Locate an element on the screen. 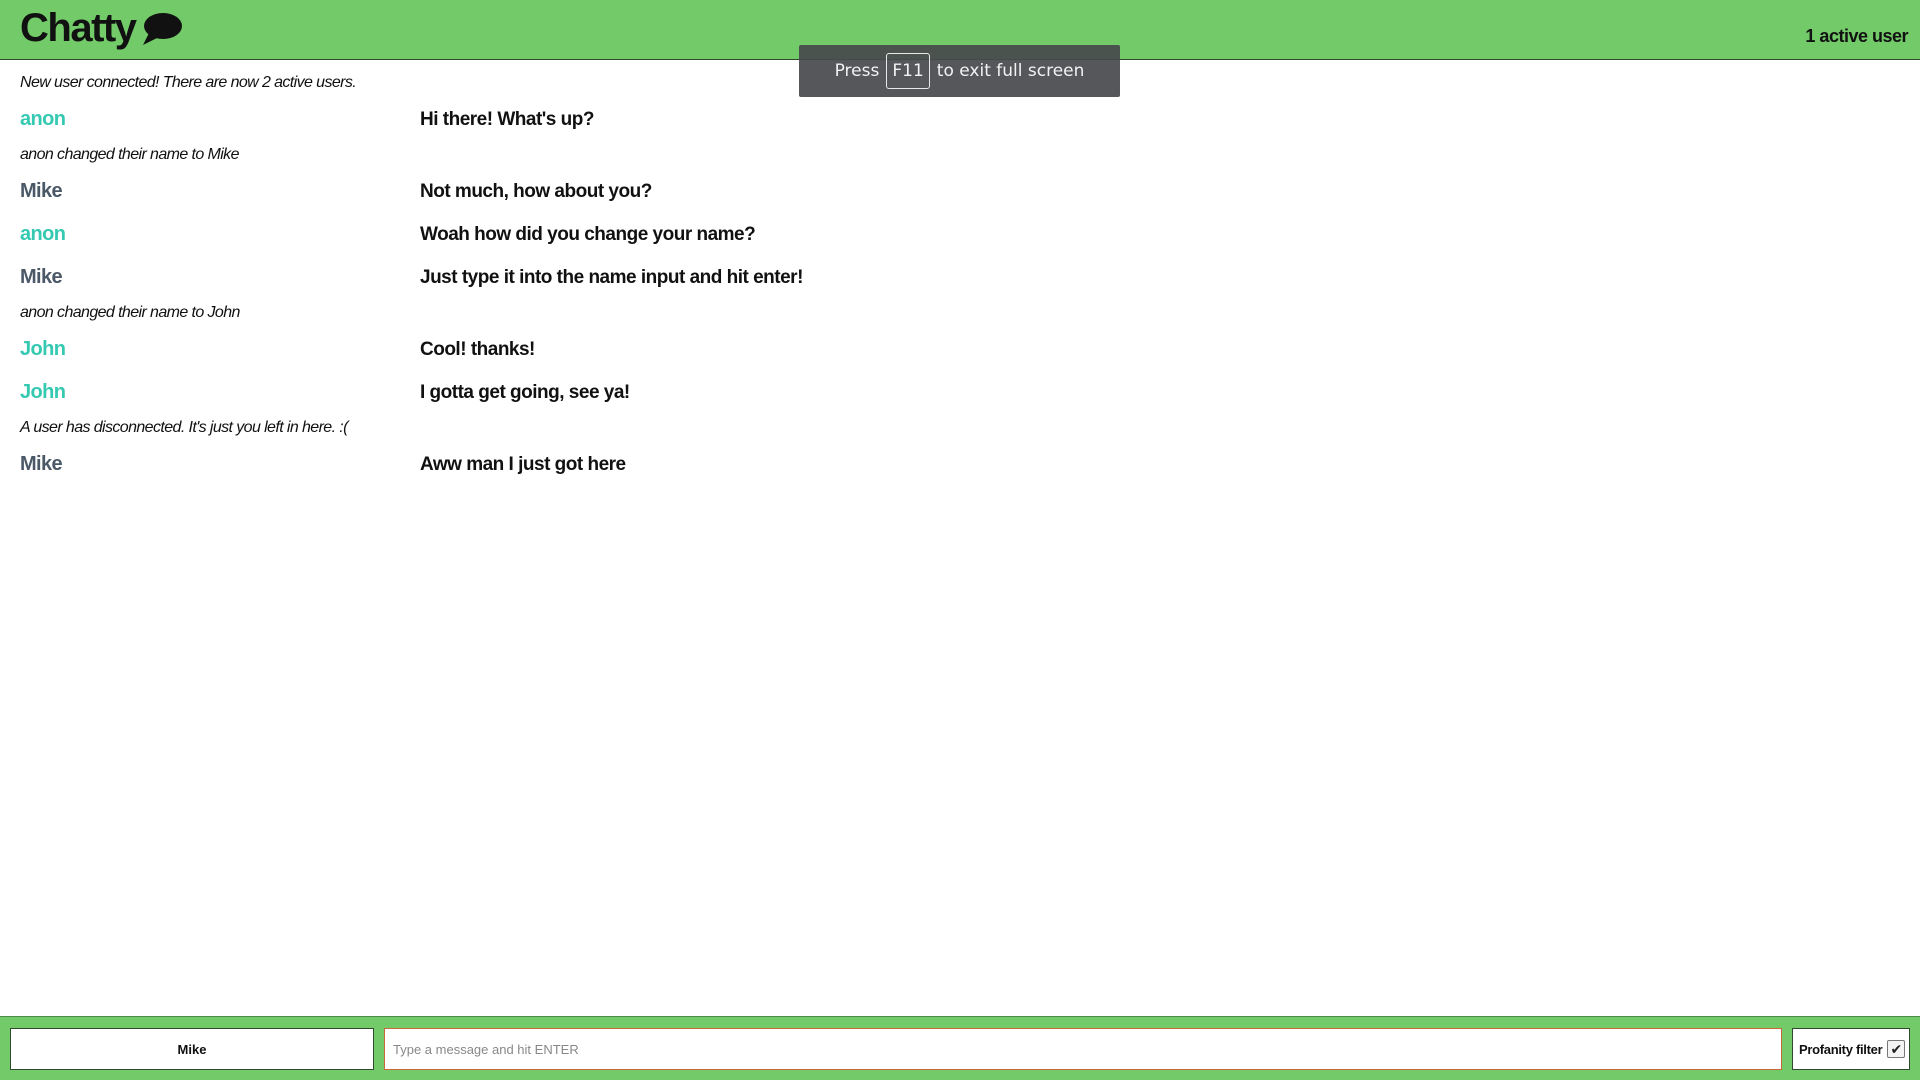  profanity-filter-toggle: Profanity filter ✔ is located at coordinates (1851, 1049).